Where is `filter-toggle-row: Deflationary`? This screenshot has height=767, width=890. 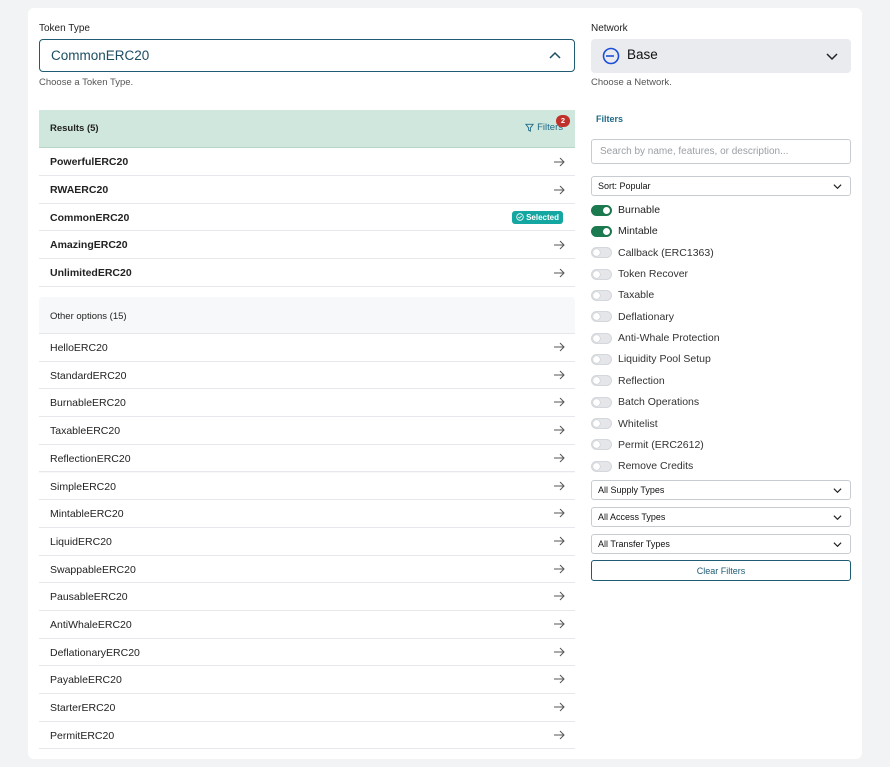 filter-toggle-row: Deflationary is located at coordinates (632, 317).